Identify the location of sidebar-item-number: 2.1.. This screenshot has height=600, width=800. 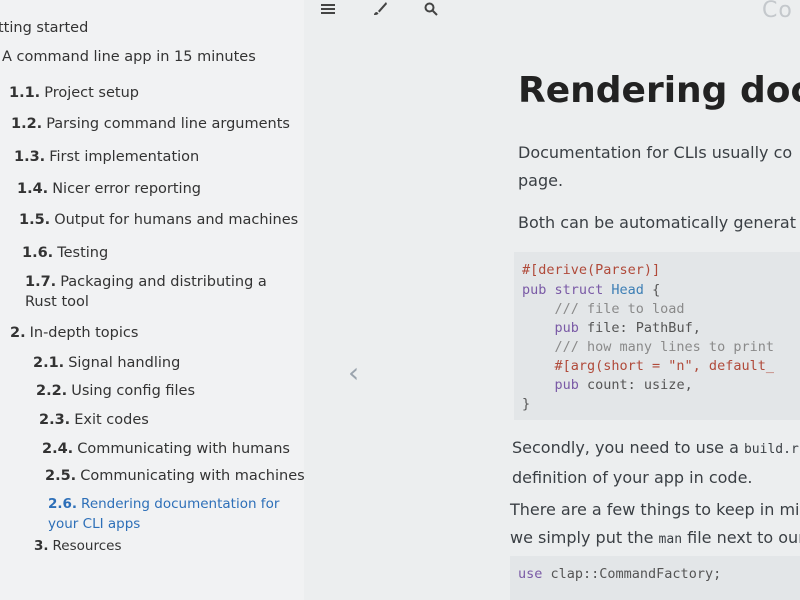
(49, 363).